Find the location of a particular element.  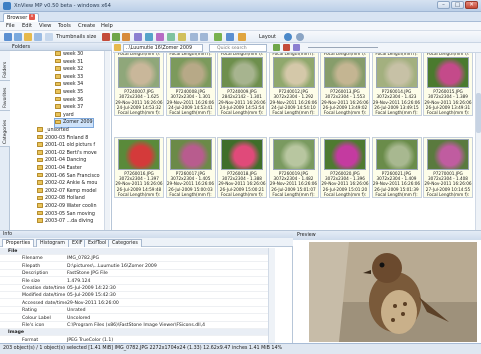

browser-icon is located at coordinates (8, 37).